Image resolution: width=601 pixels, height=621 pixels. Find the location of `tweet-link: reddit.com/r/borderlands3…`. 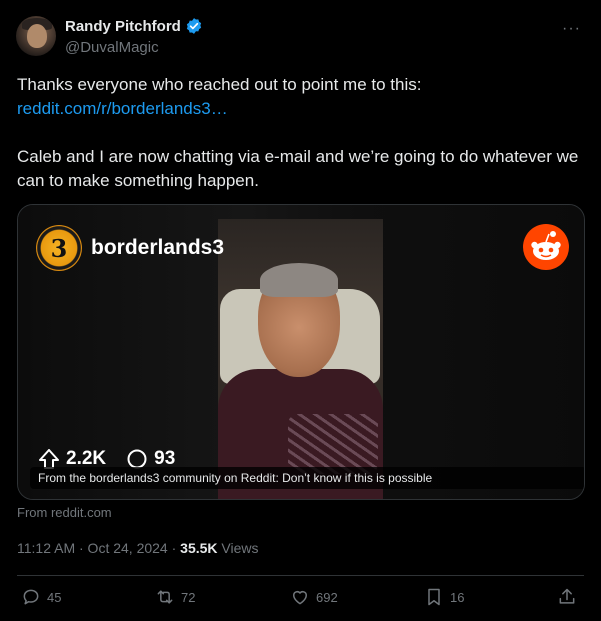

tweet-link: reddit.com/r/borderlands3… is located at coordinates (122, 108).